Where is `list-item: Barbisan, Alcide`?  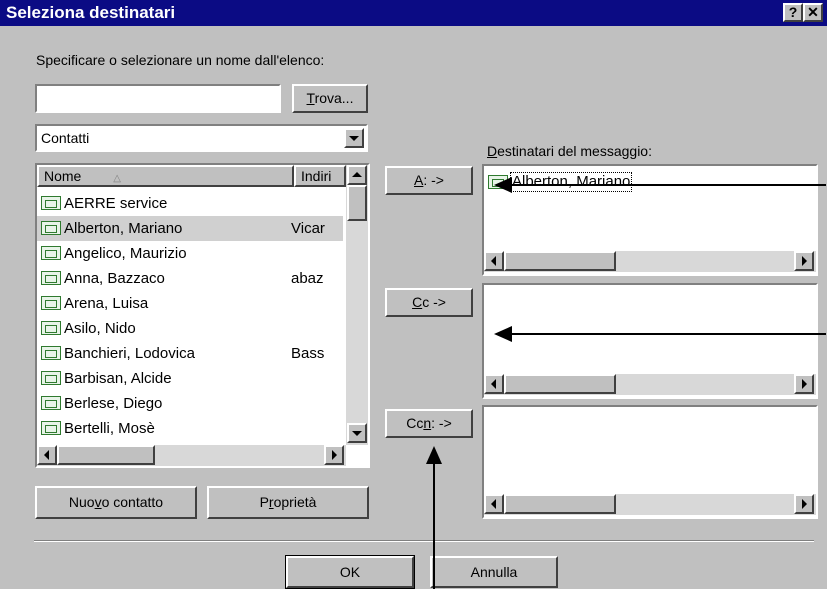
list-item: Barbisan, Alcide is located at coordinates (190, 378).